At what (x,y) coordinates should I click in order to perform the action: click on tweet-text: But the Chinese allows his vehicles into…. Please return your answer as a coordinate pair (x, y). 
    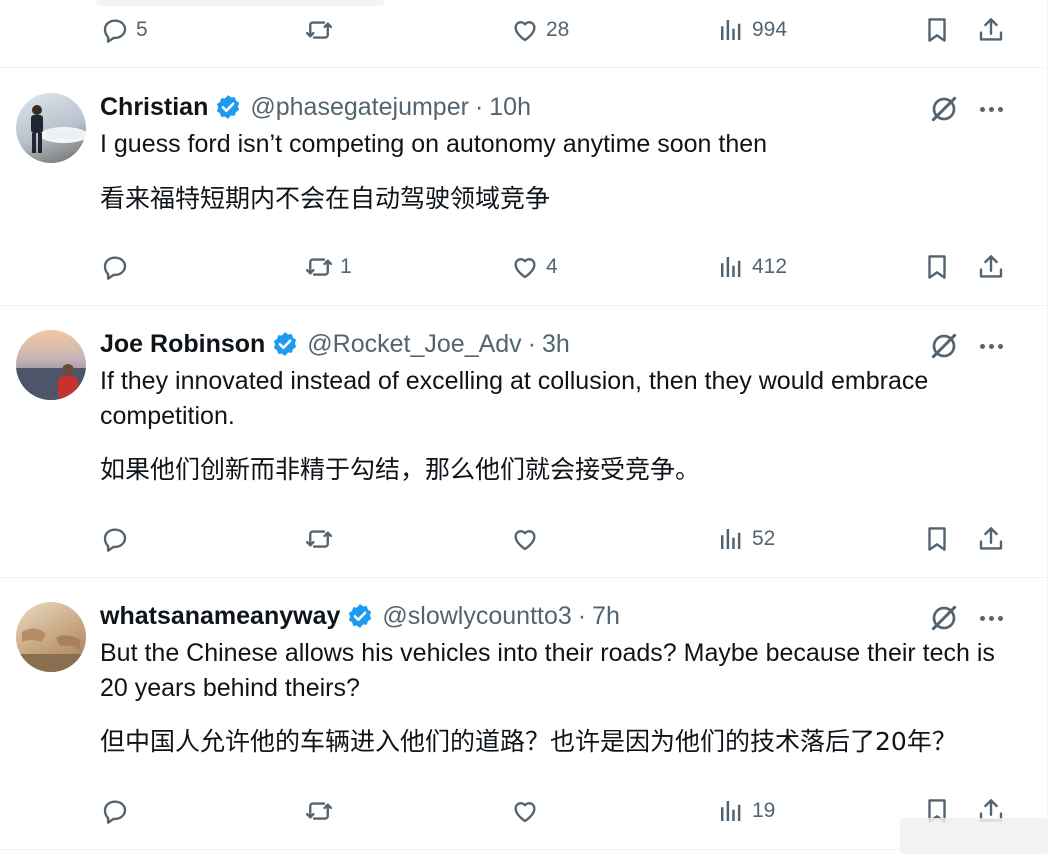
    Looking at the image, I should click on (547, 670).